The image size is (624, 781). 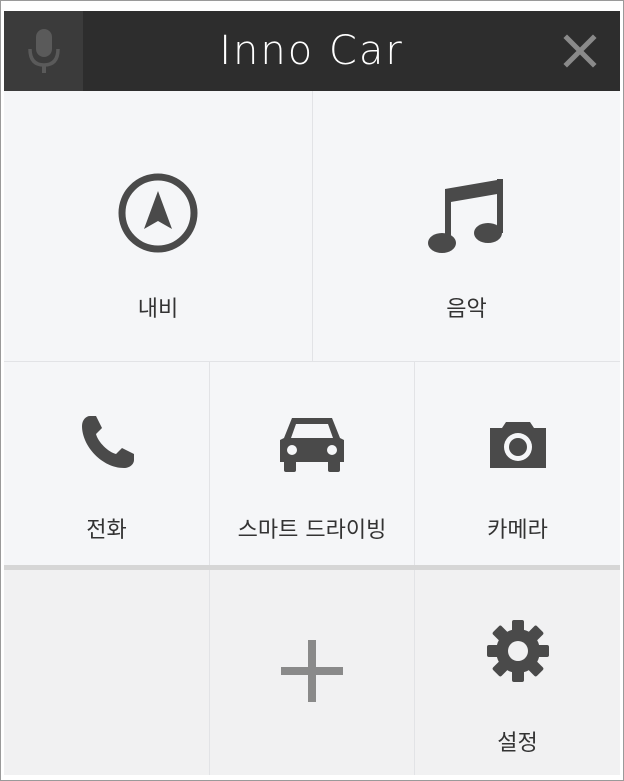 I want to click on tile-music-label: 음악, so click(x=466, y=309).